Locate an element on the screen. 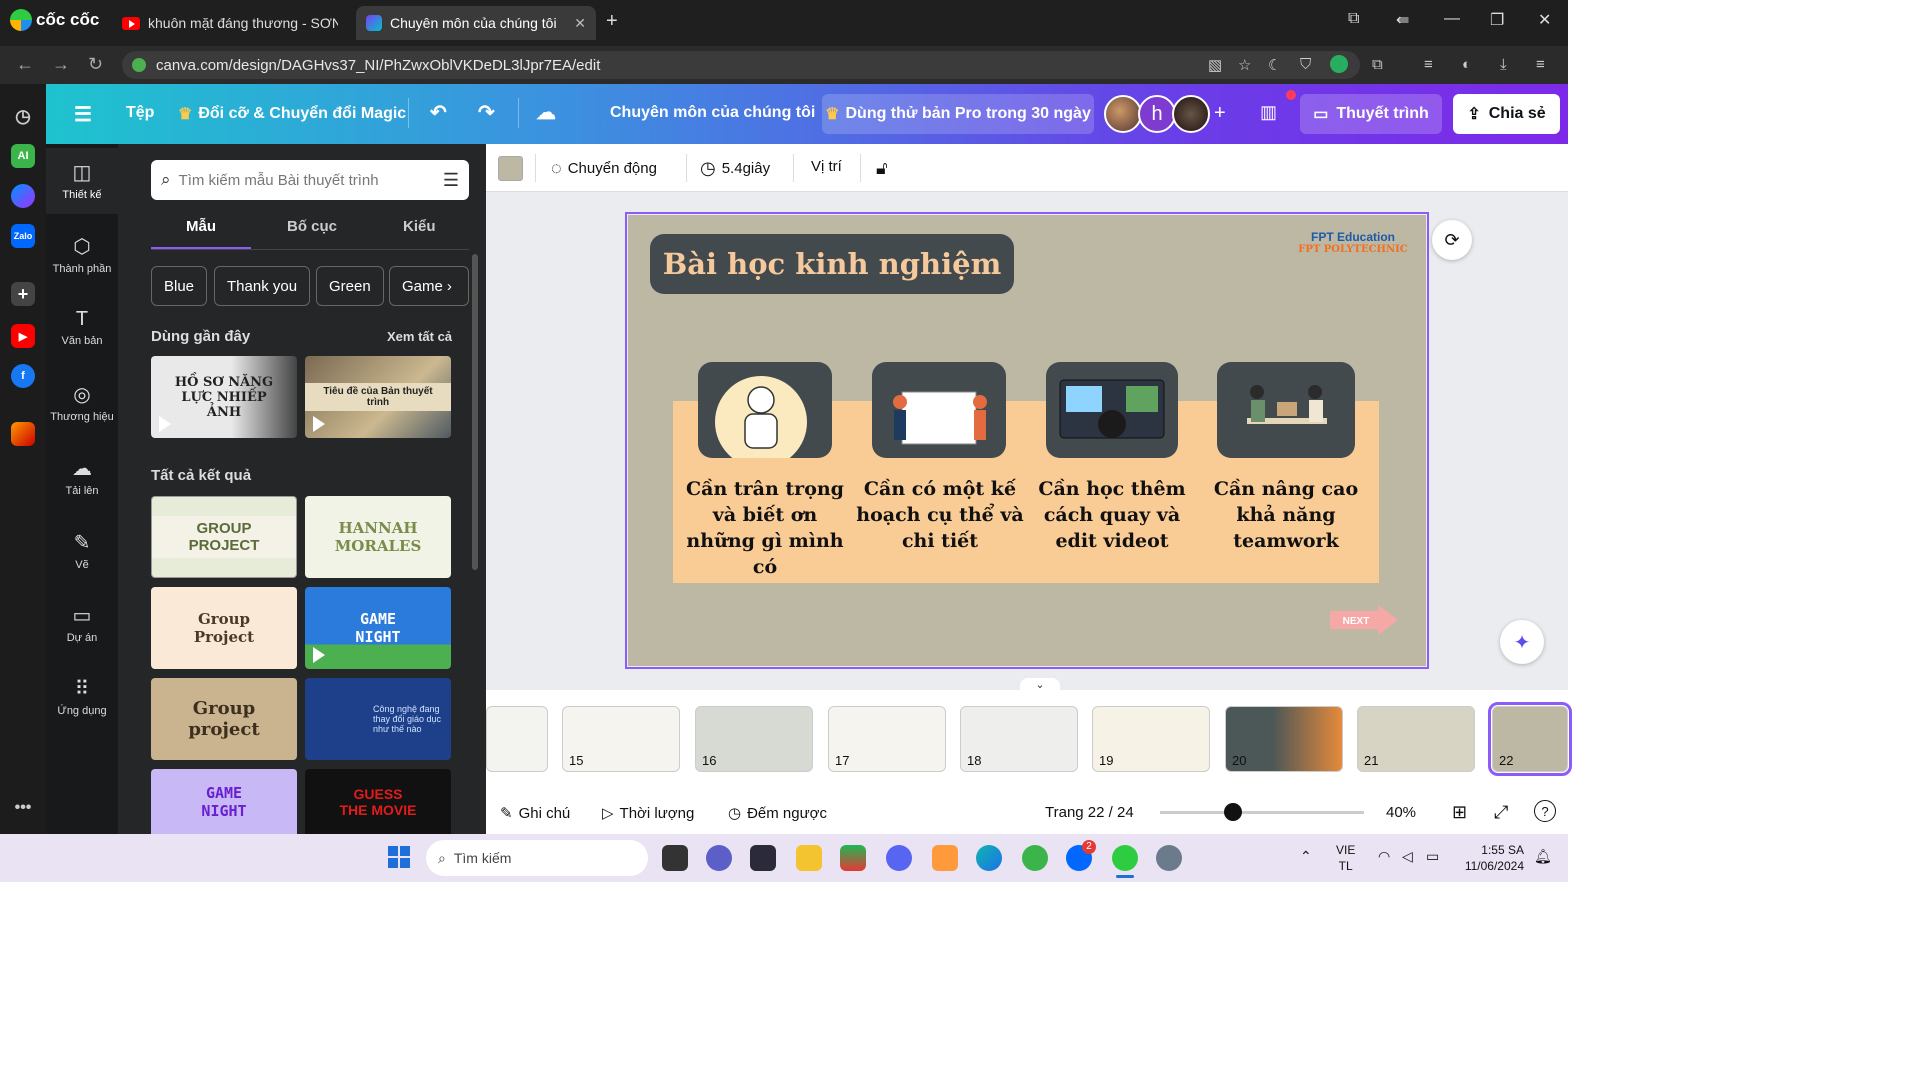  coccoc-taskbar-icon is located at coordinates (1035, 858).